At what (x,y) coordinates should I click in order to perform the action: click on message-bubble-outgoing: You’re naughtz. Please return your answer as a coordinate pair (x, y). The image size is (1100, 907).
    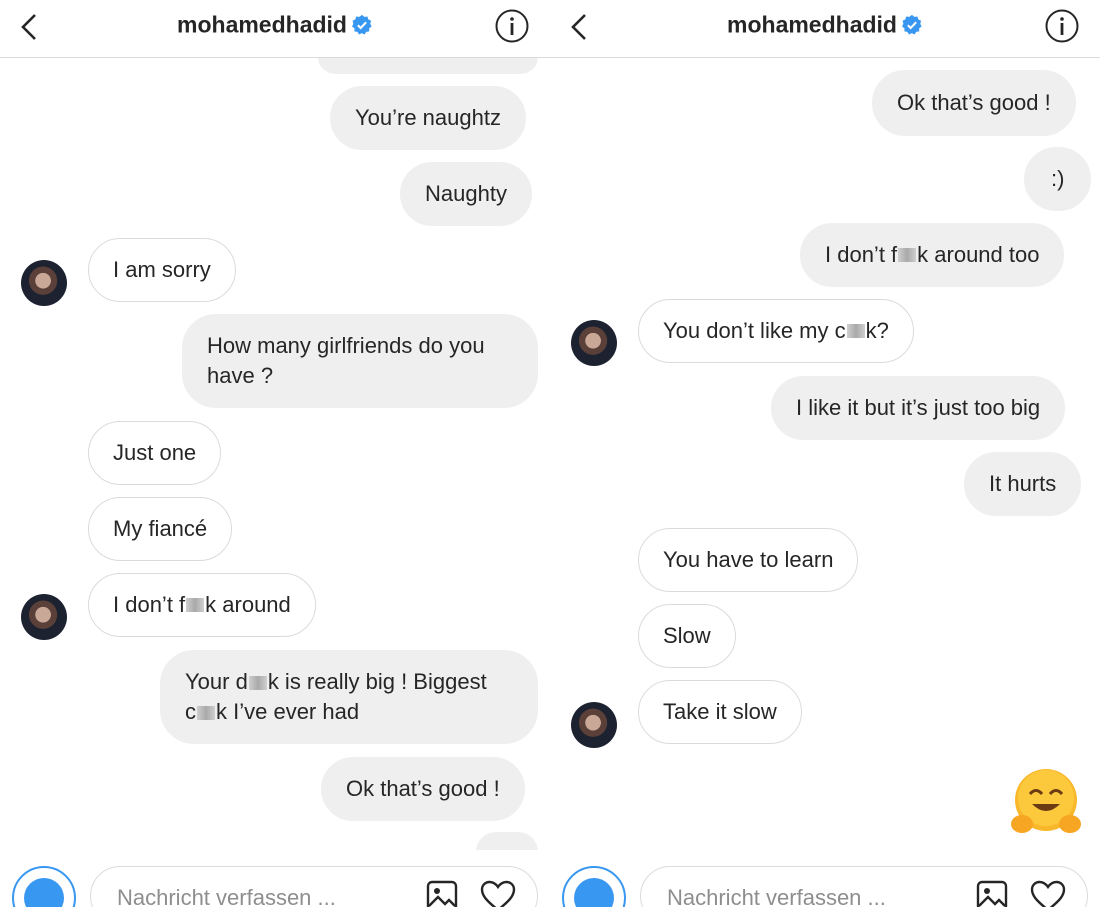
    Looking at the image, I should click on (428, 118).